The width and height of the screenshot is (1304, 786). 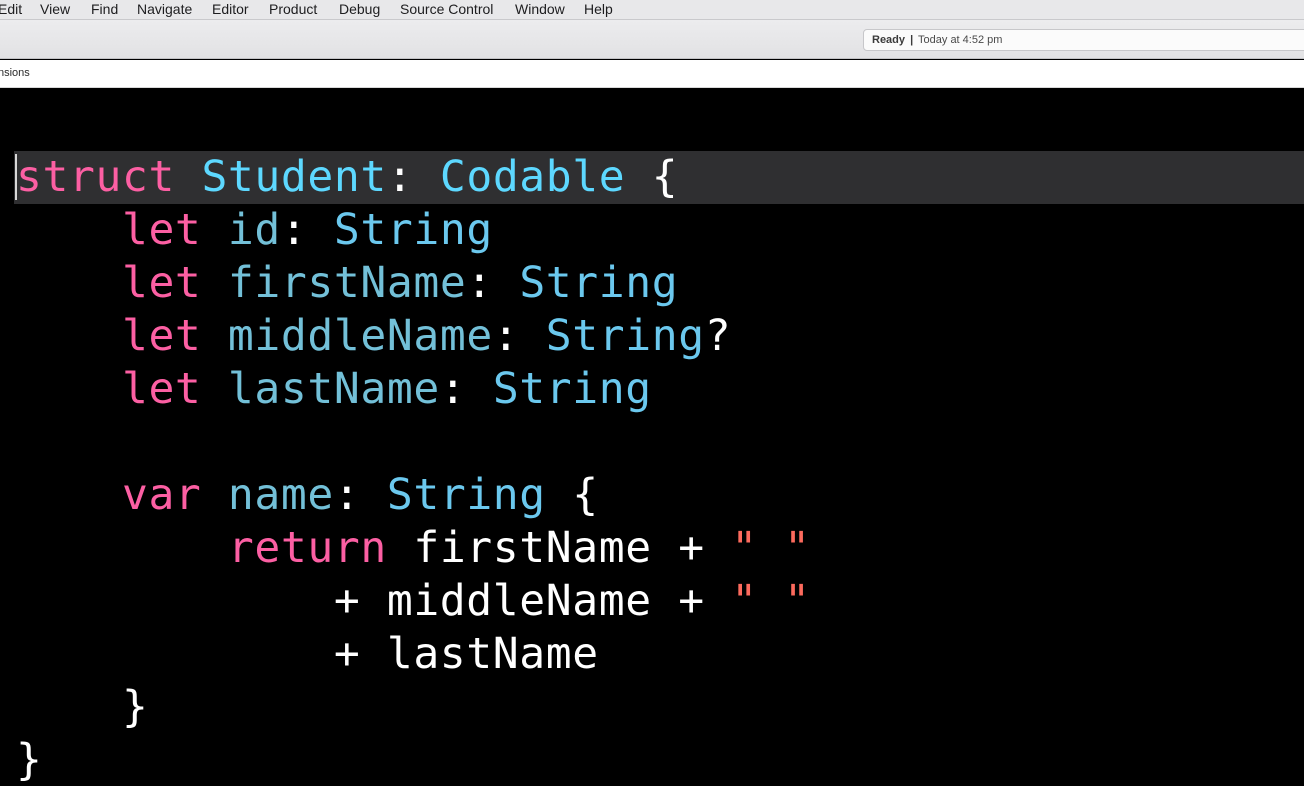 What do you see at coordinates (889, 40) in the screenshot?
I see `build-status: Ready` at bounding box center [889, 40].